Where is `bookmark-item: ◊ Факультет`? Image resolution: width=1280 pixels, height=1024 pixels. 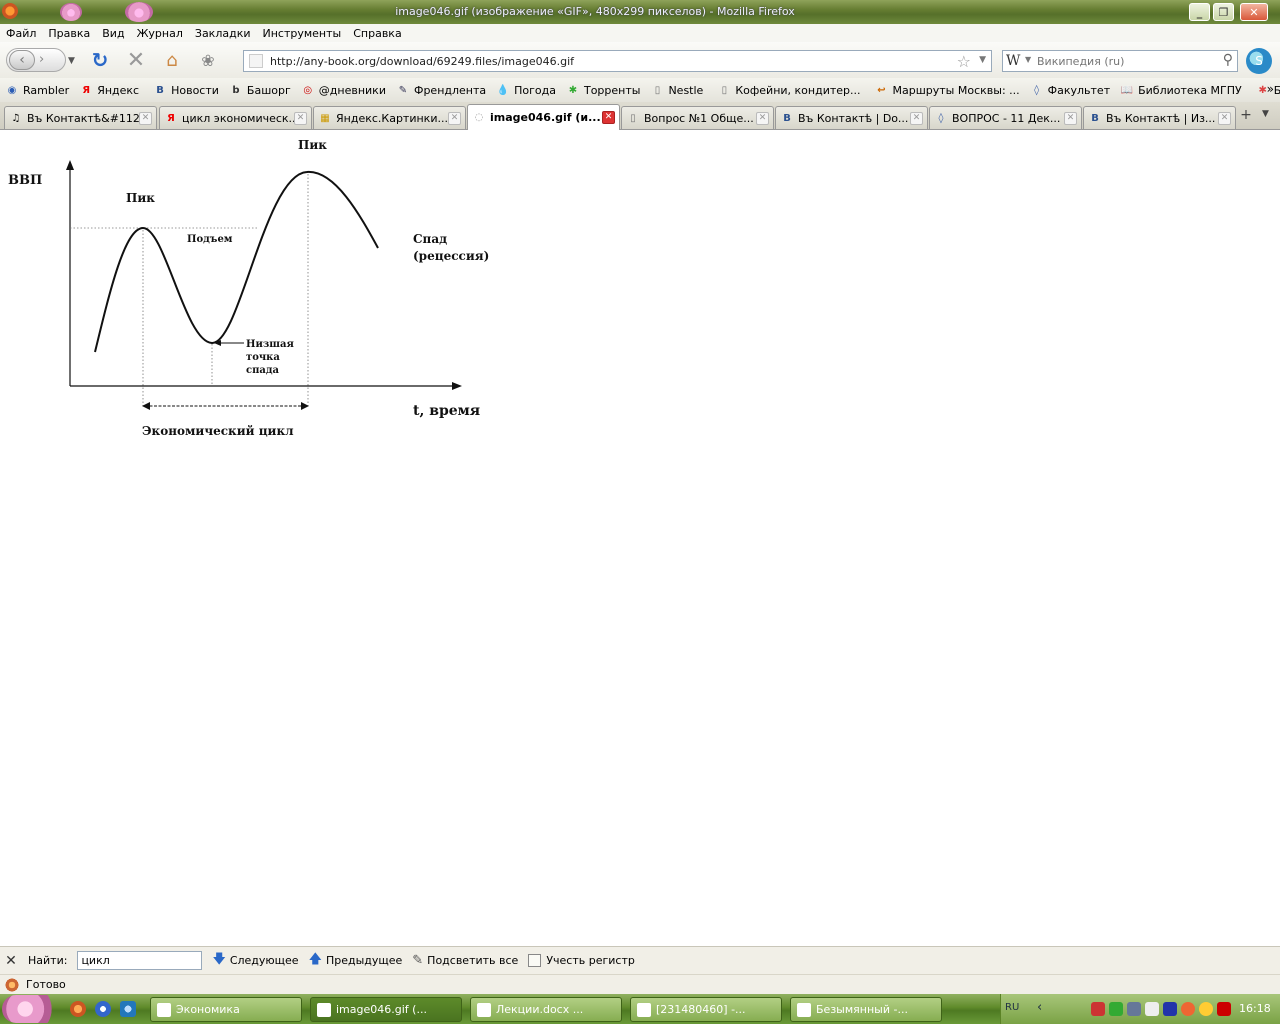 bookmark-item: ◊ Факультет is located at coordinates (1070, 90).